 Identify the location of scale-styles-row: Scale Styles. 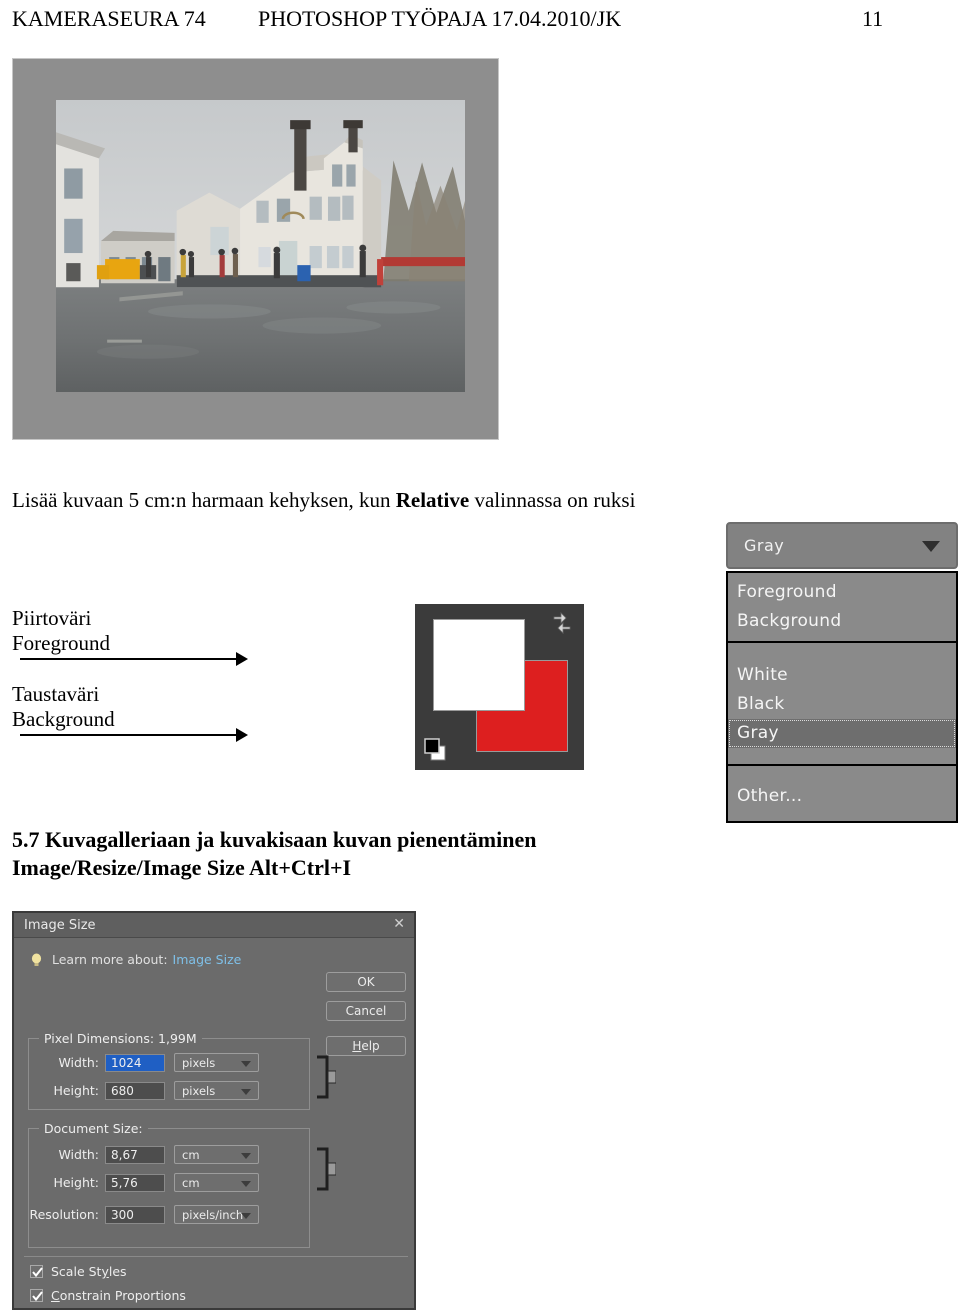
(78, 1271).